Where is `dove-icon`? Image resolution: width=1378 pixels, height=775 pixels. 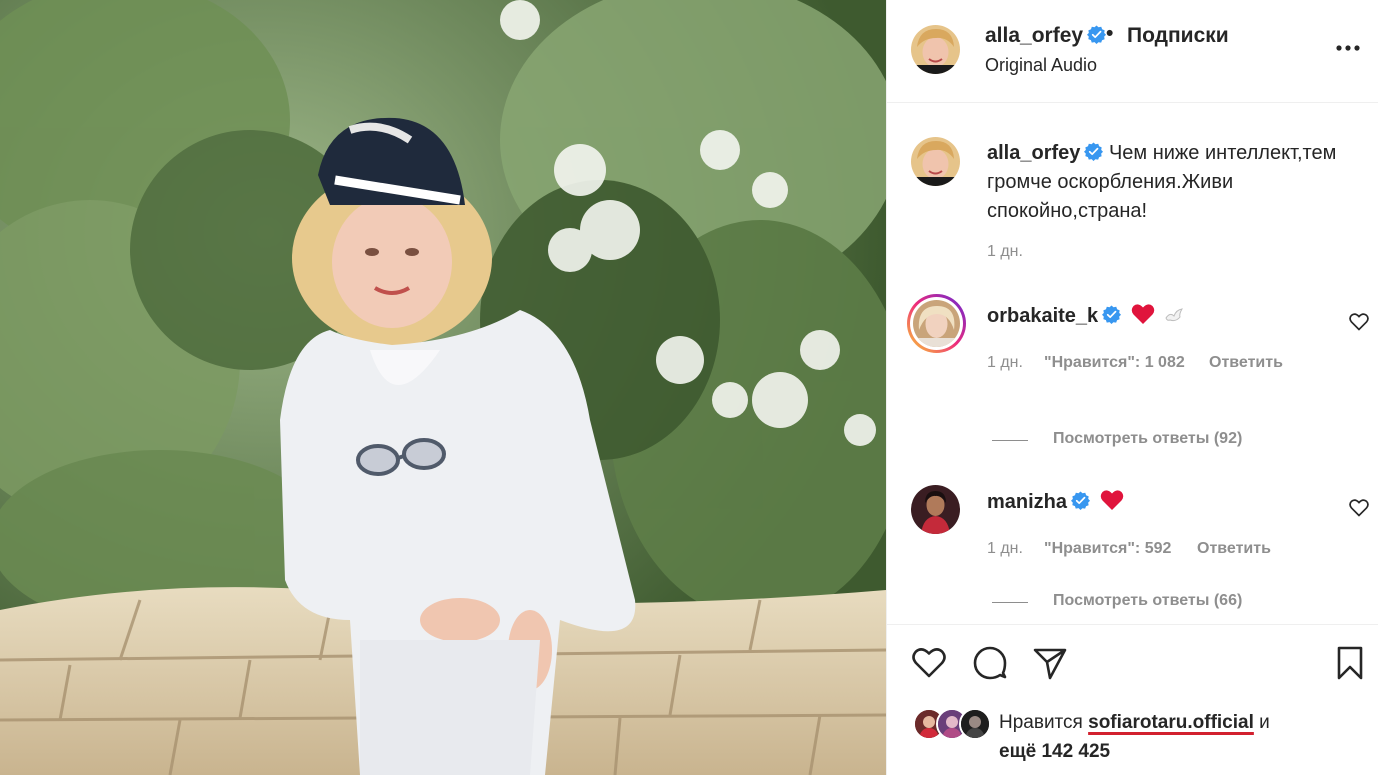
dove-icon is located at coordinates (1174, 315).